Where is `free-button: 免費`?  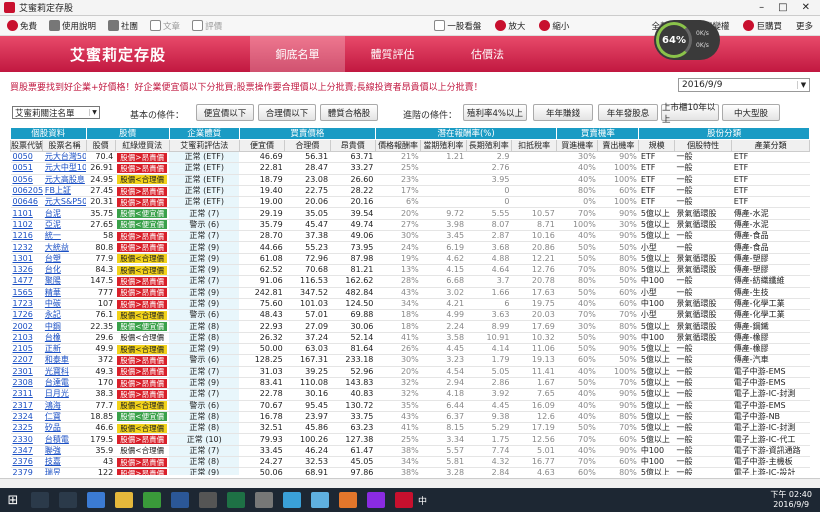 free-button: 免費 is located at coordinates (22, 26).